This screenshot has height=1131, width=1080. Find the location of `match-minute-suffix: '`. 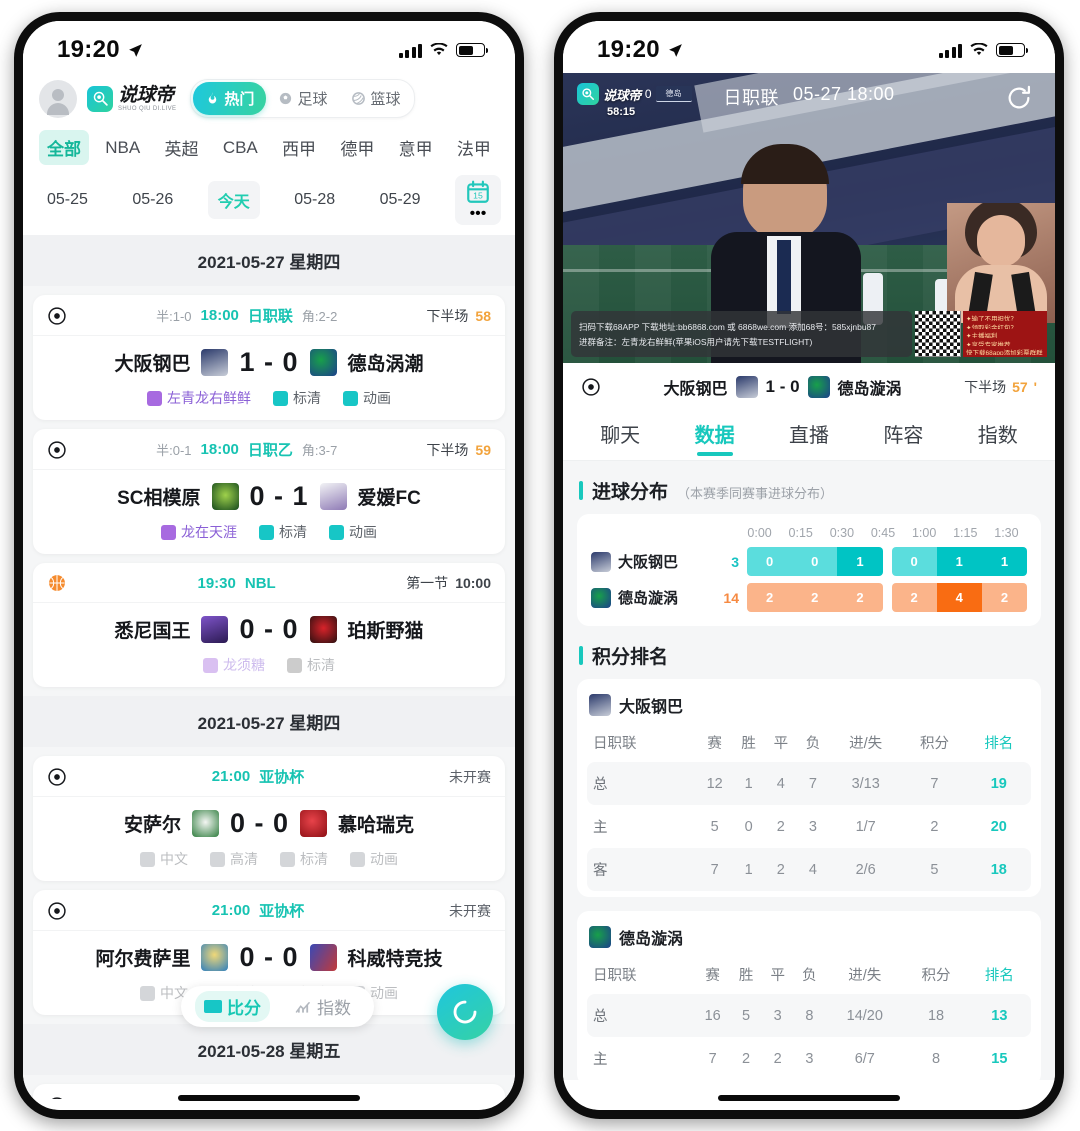

match-minute-suffix: ' is located at coordinates (1035, 387).